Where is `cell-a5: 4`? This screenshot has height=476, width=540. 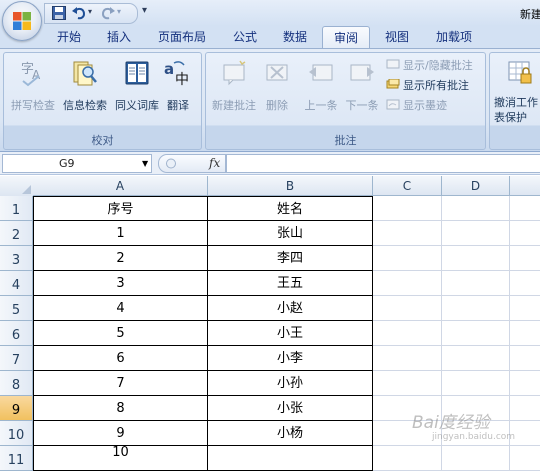 cell-a5: 4 is located at coordinates (120, 308).